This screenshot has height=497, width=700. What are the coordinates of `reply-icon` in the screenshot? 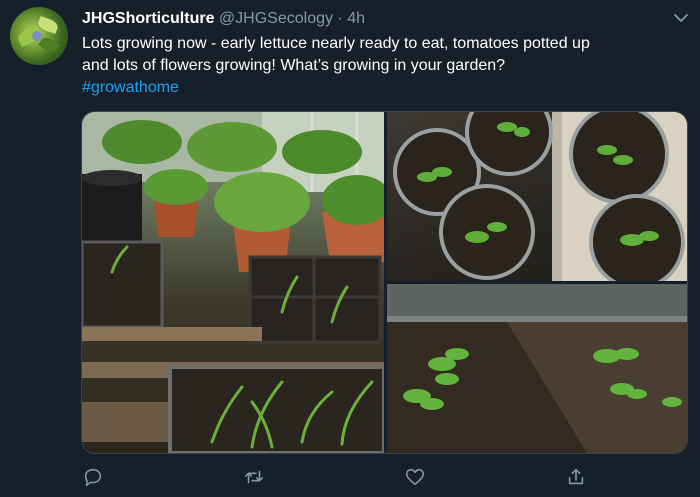 It's located at (93, 477).